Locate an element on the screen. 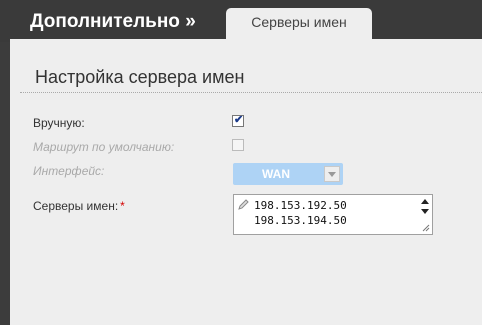  manual-label: Вручную: is located at coordinates (59, 123).